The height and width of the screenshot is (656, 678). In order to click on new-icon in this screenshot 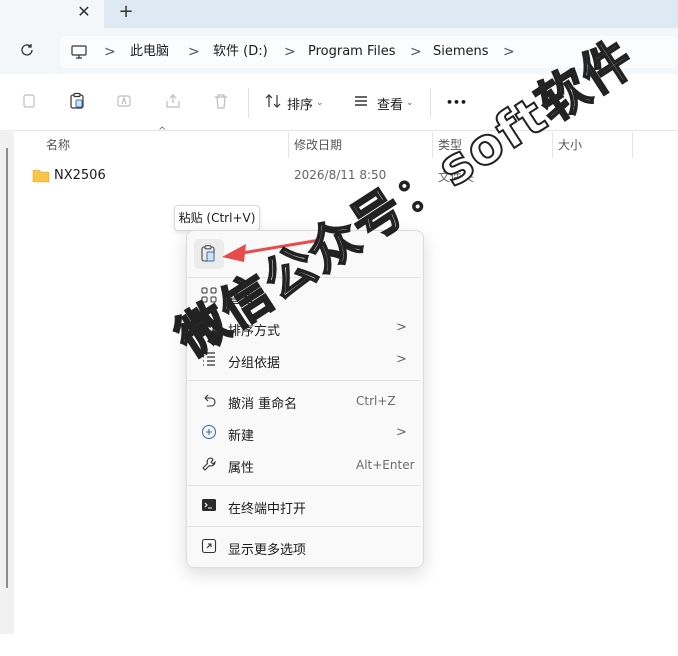, I will do `click(209, 433)`.